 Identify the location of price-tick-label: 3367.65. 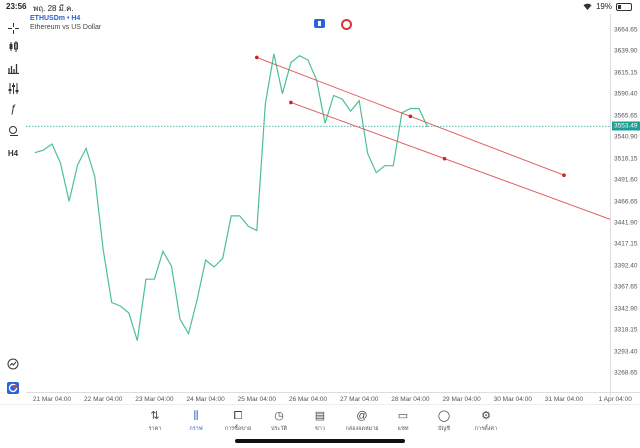
(626, 287).